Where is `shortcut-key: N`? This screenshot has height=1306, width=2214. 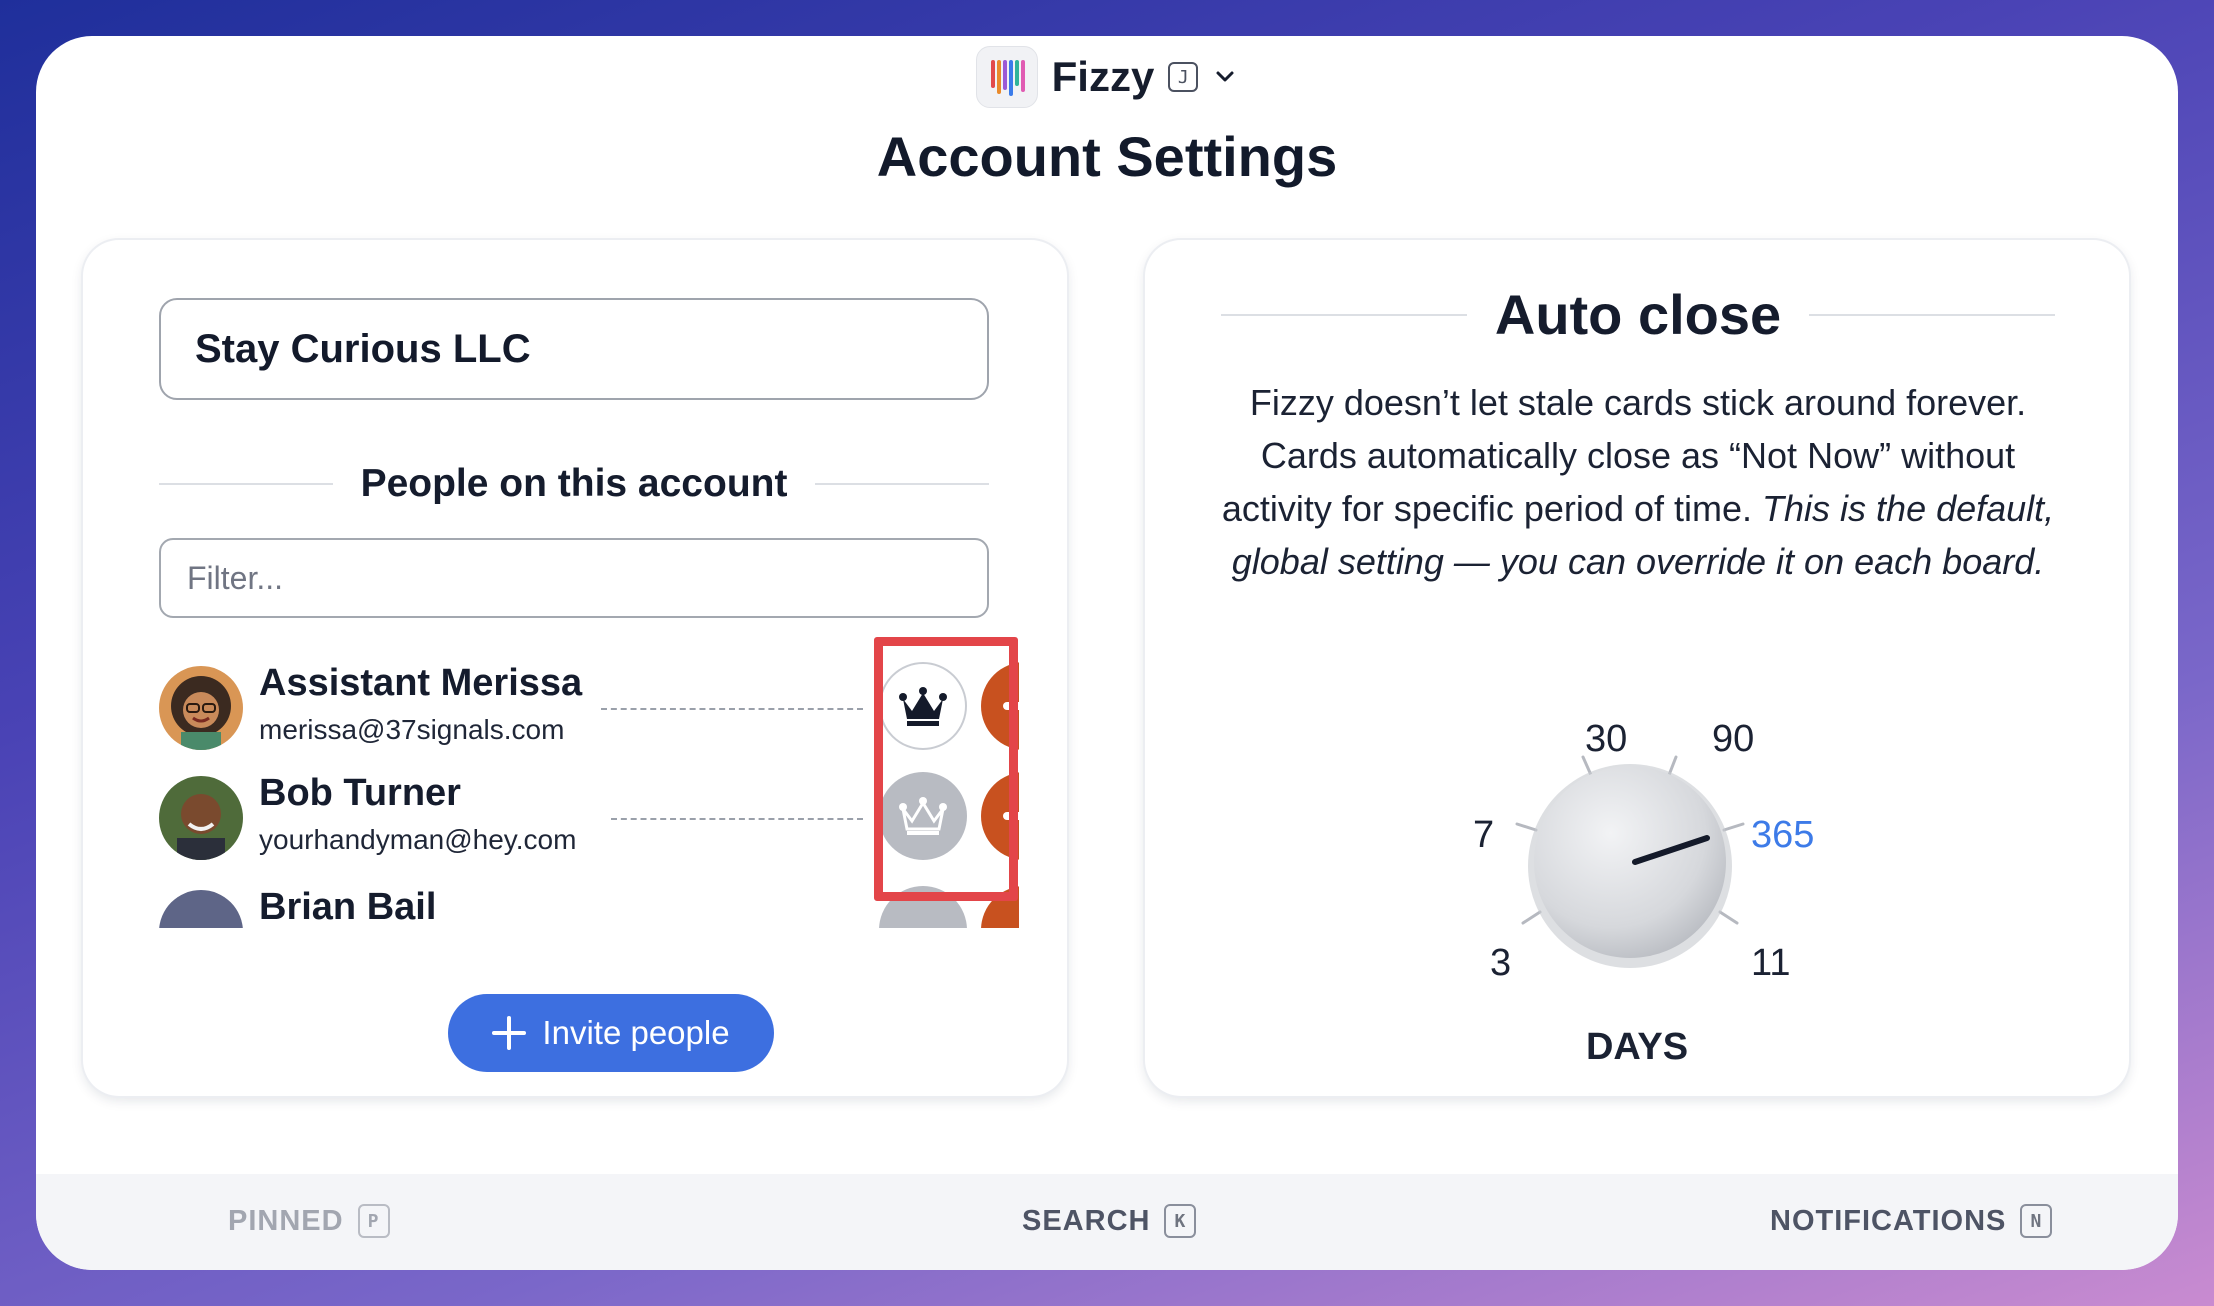
shortcut-key: N is located at coordinates (2036, 1221).